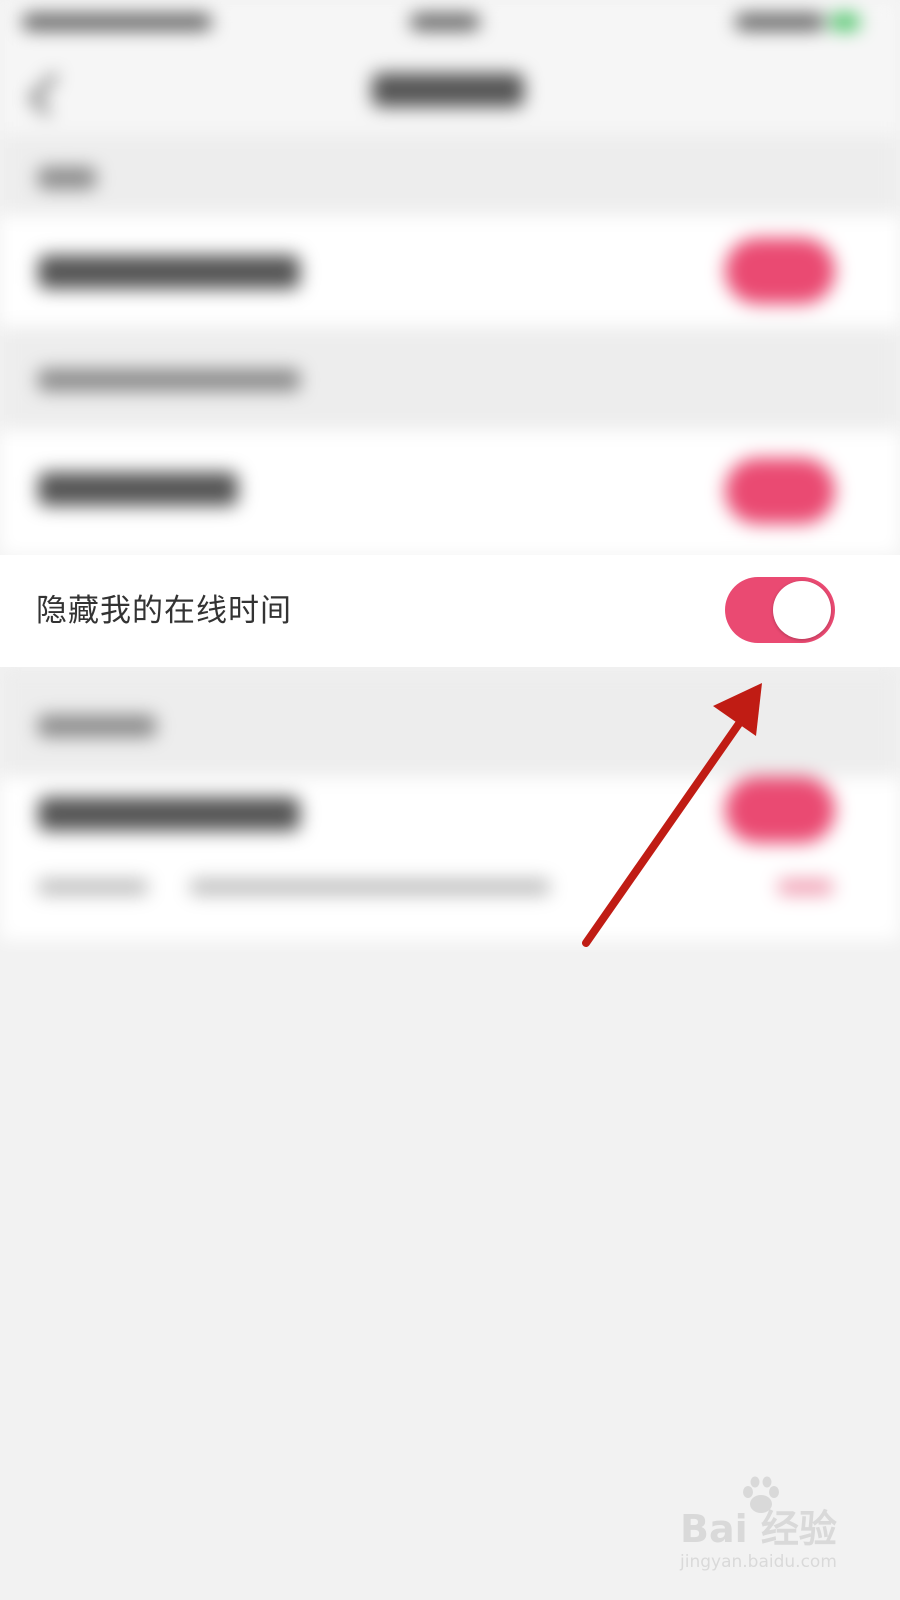  I want to click on page-title, so click(448, 90).